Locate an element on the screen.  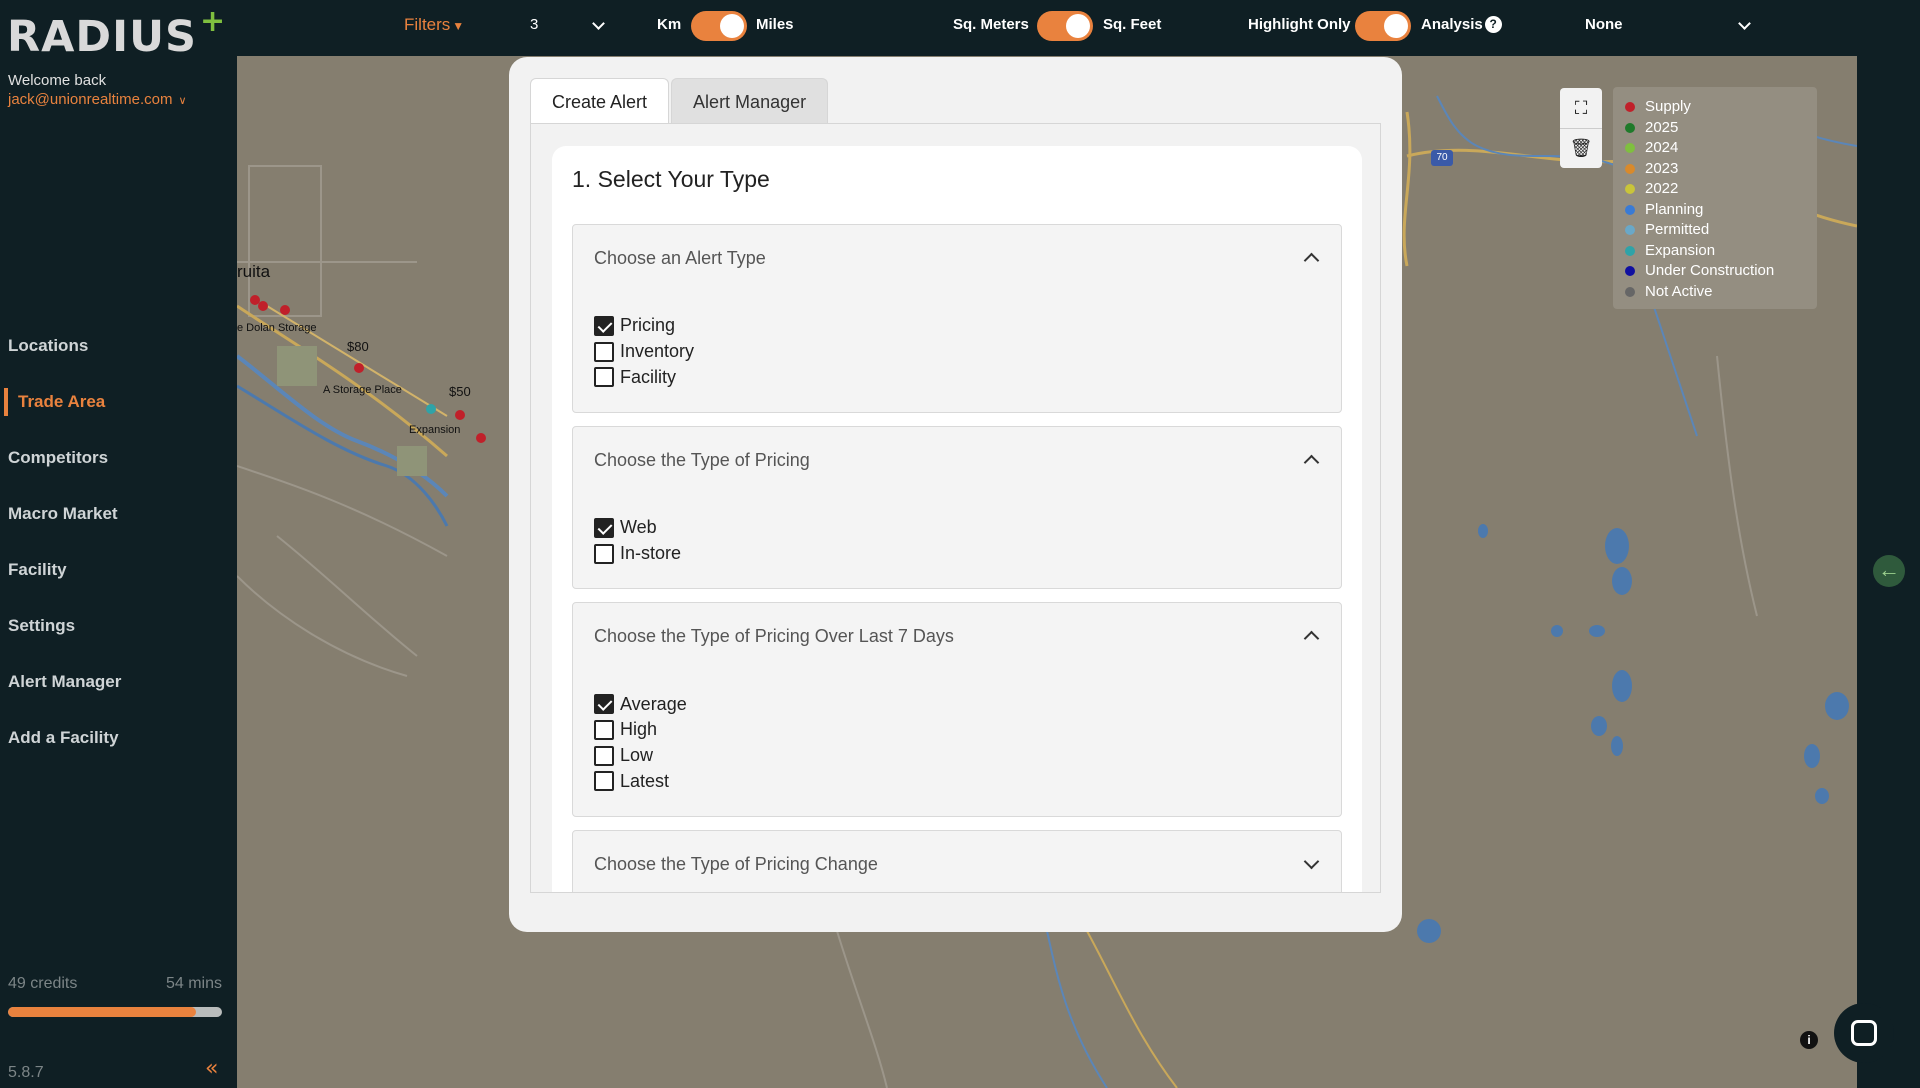
accordion-body: Pricing Inventory Facility is located at coordinates (957, 351).